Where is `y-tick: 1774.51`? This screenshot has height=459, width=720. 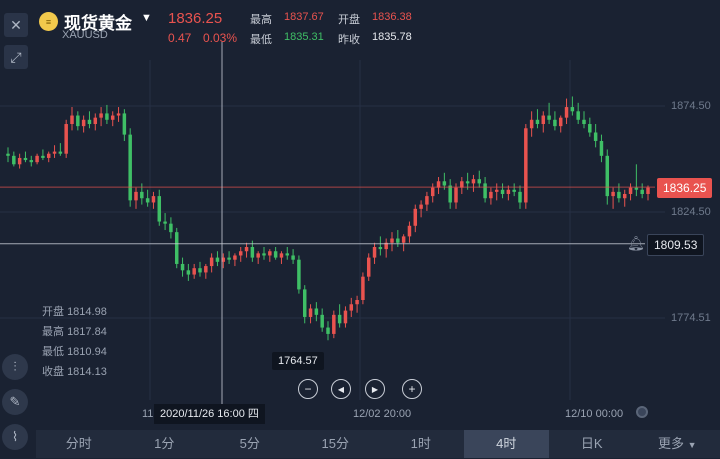 y-tick: 1774.51 is located at coordinates (691, 318).